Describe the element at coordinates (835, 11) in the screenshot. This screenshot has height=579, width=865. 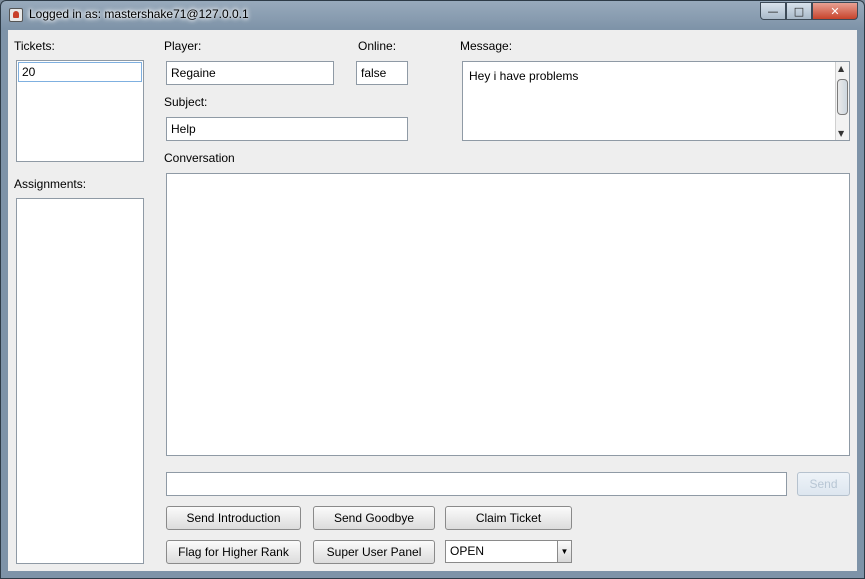
I see `close-button: ✕` at that location.